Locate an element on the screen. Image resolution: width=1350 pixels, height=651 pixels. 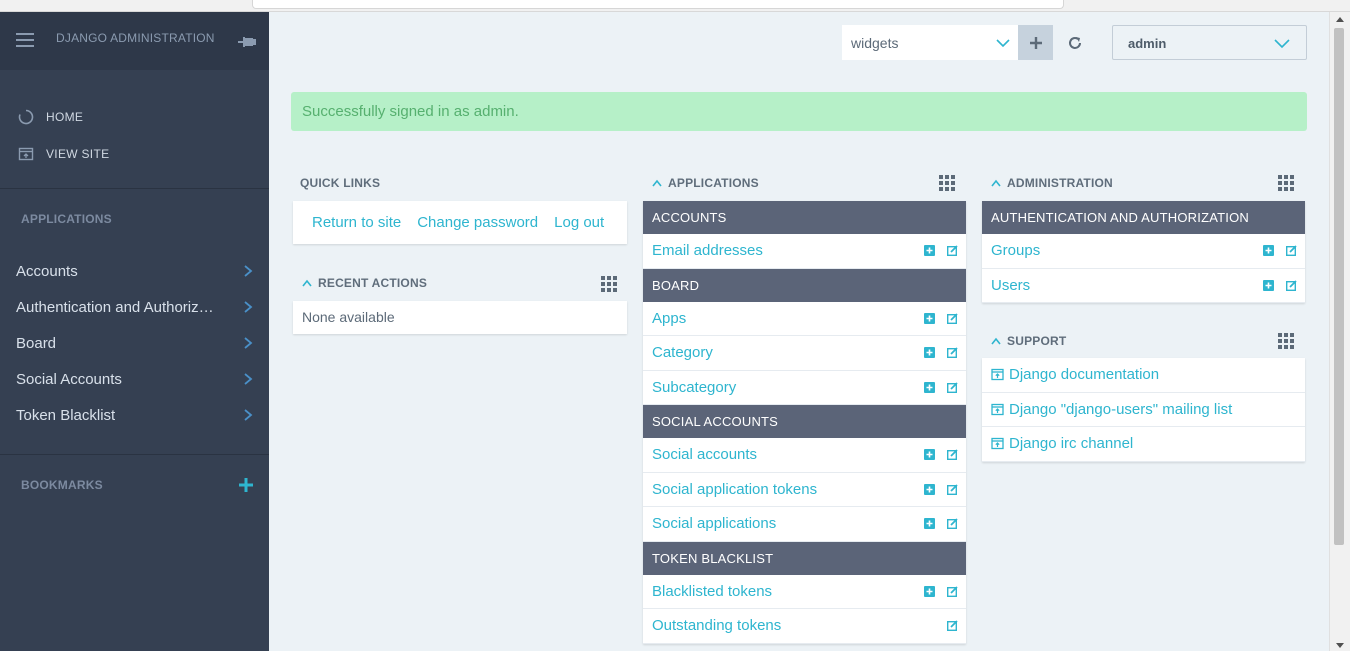
support-link-irc: Django irc channel is located at coordinates (1143, 444).